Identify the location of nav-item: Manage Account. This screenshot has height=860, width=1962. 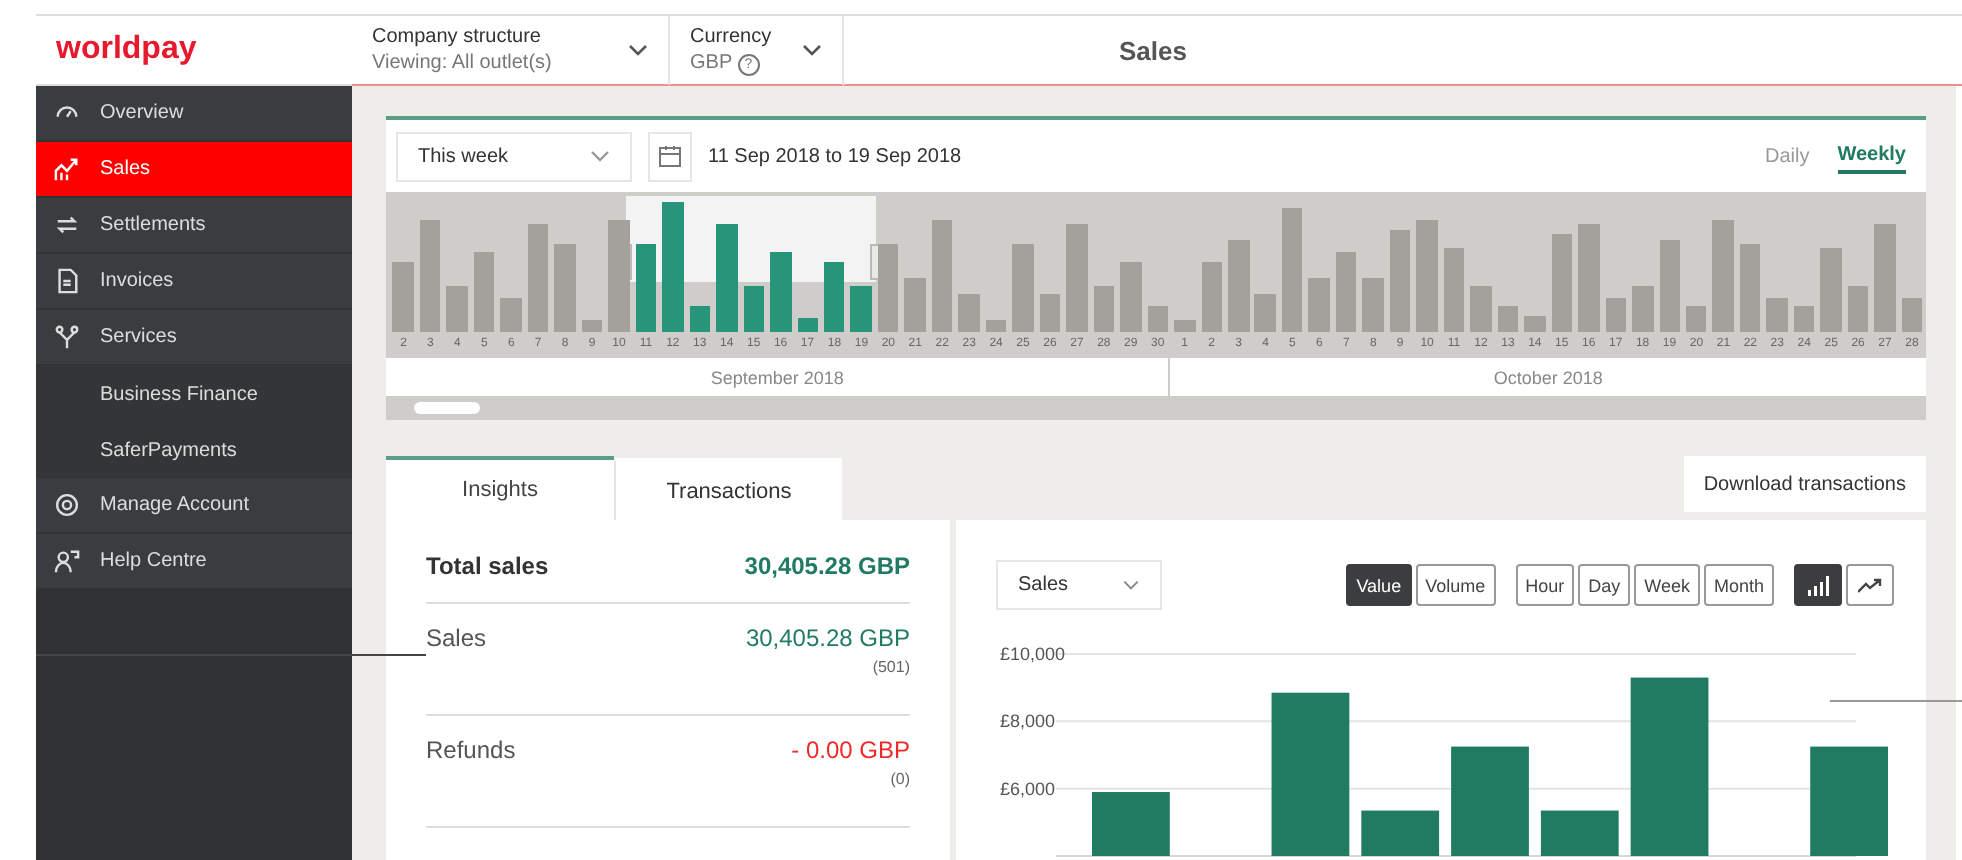
(194, 506).